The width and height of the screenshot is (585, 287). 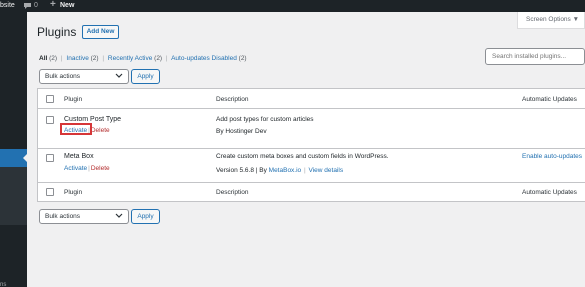 What do you see at coordinates (84, 216) in the screenshot?
I see `bulk-actions-select-bottom: Bulk actions` at bounding box center [84, 216].